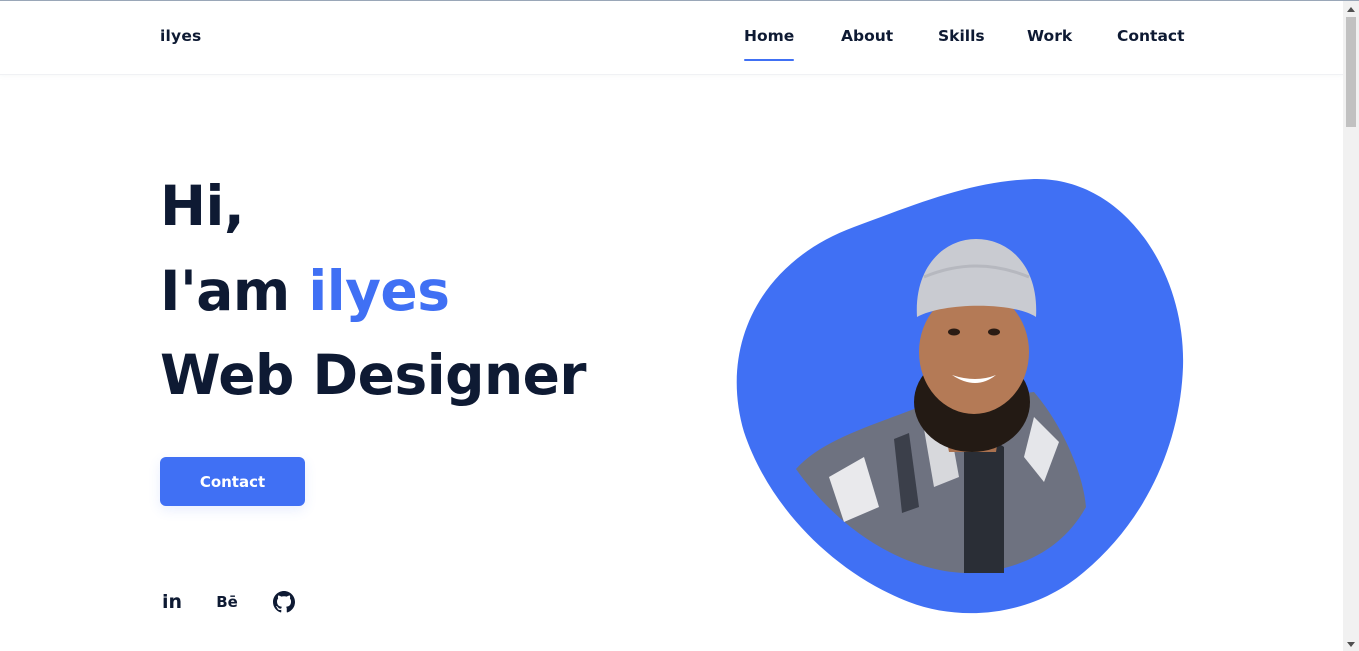  Describe the element at coordinates (1351, 9) in the screenshot. I see `scroll-up-arrow-icon` at that location.